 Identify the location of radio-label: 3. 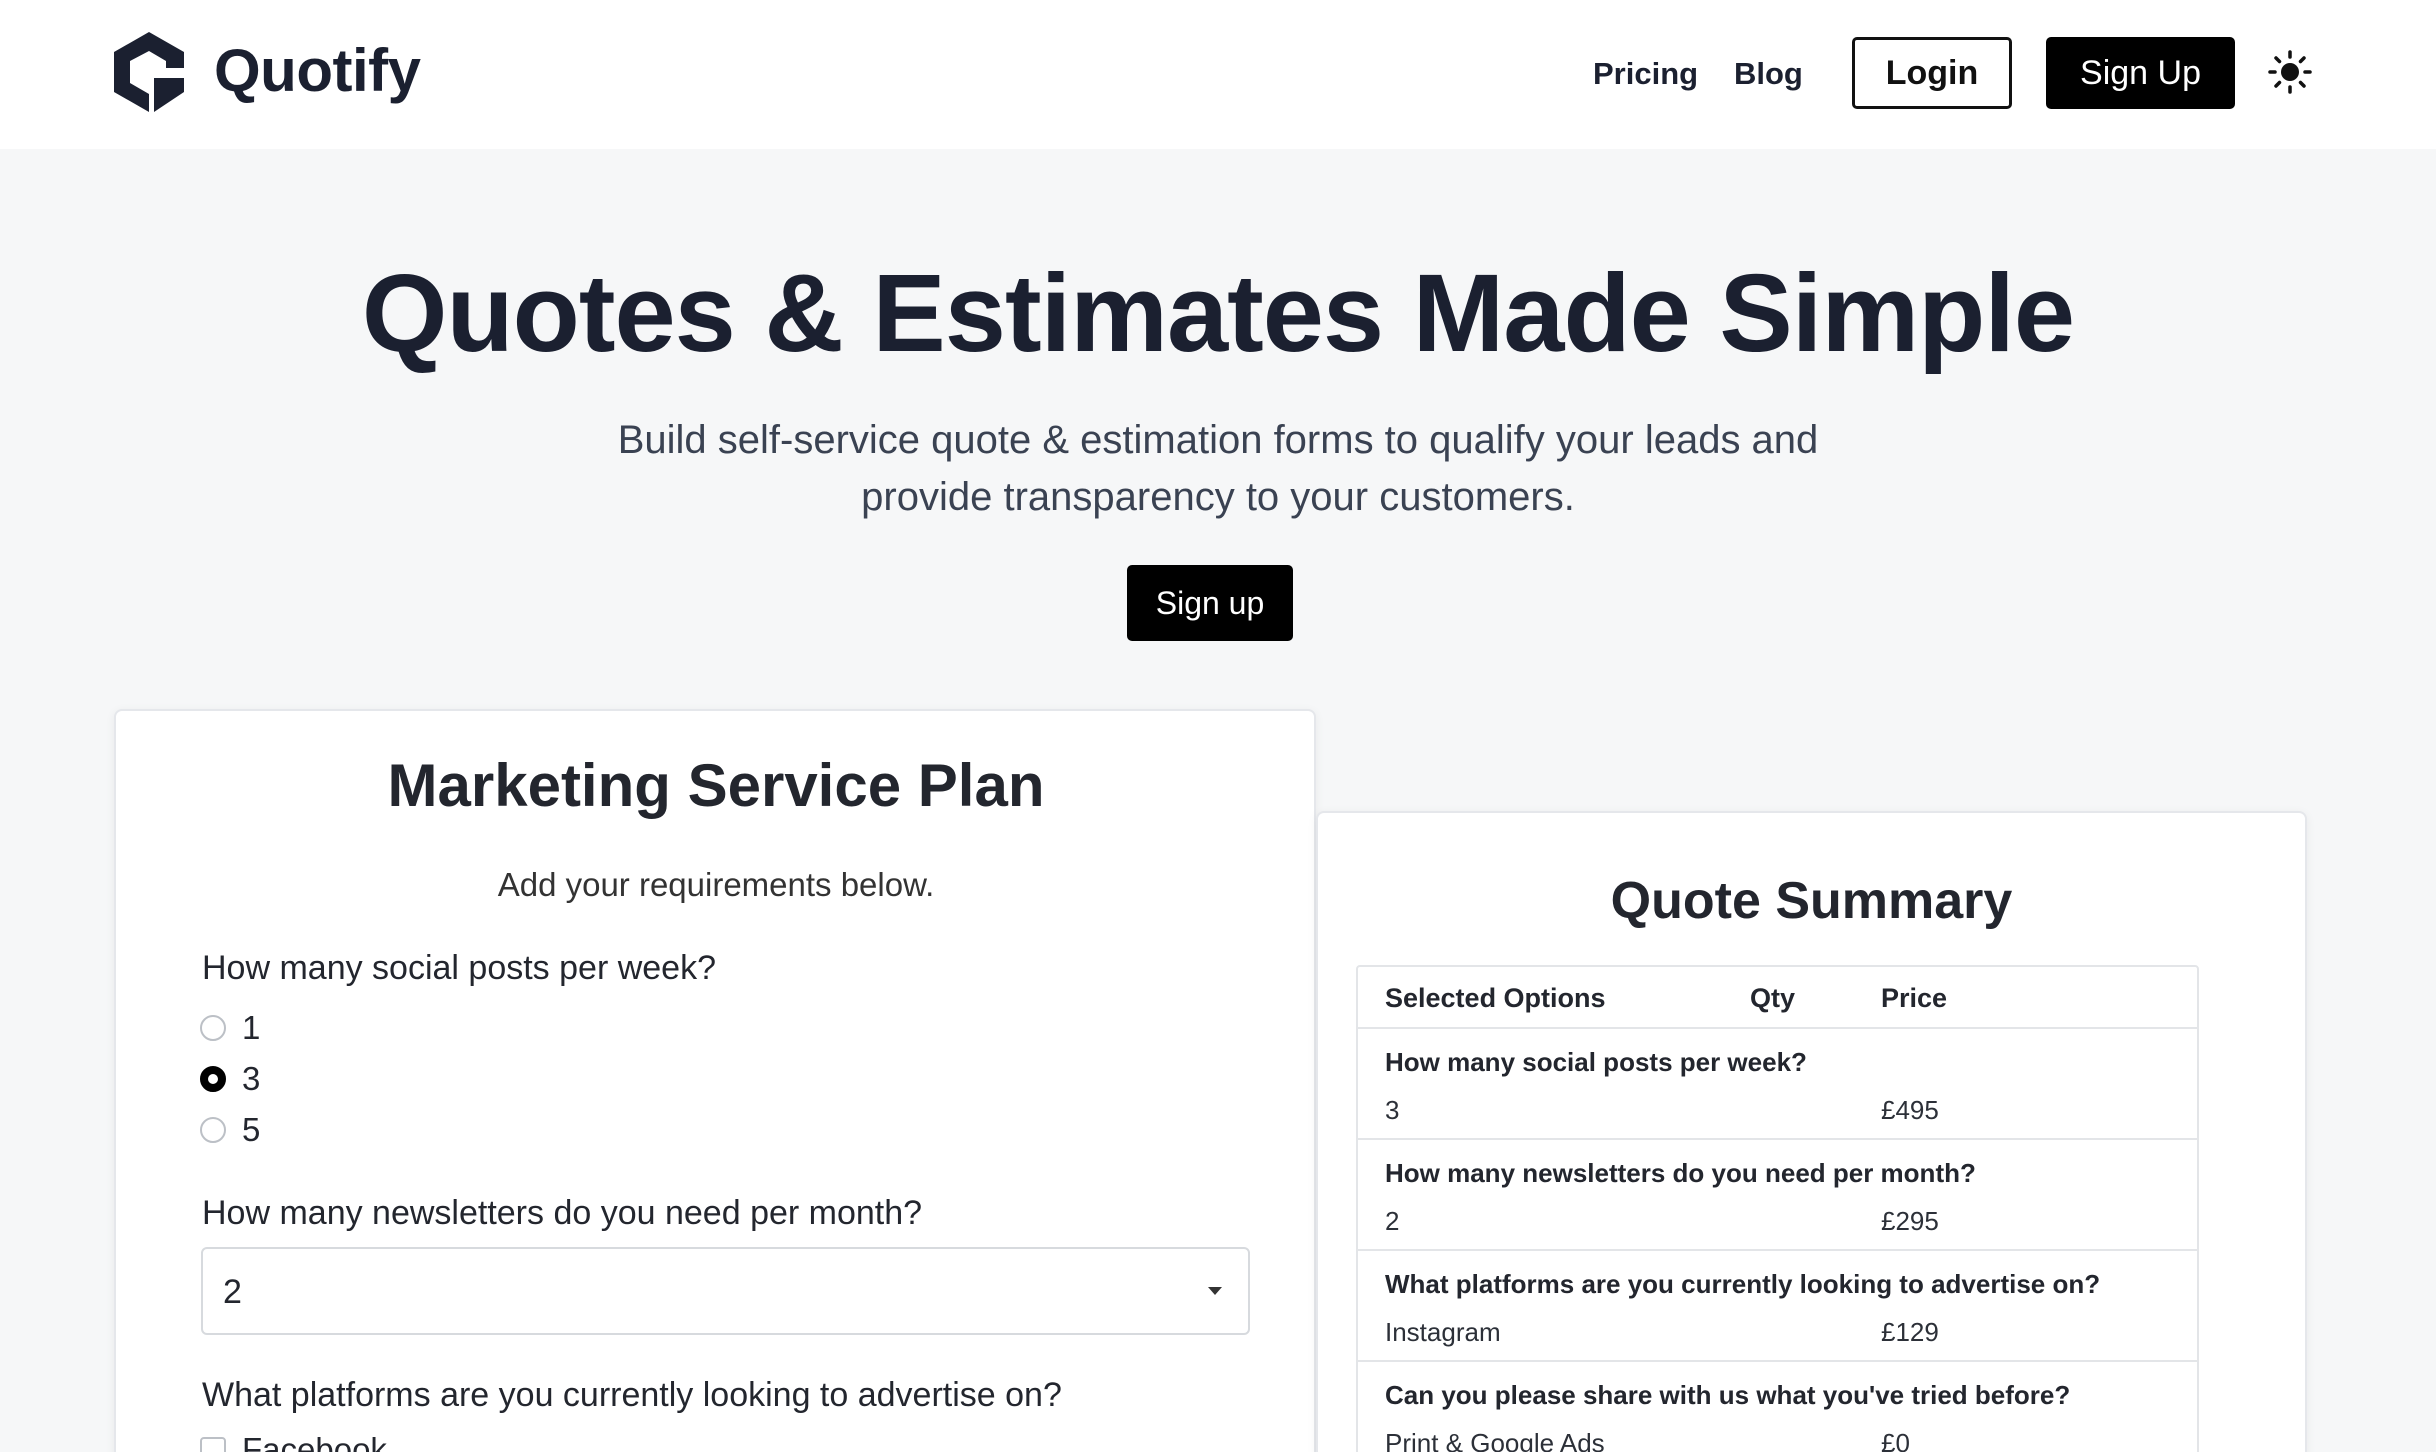
(251, 1078).